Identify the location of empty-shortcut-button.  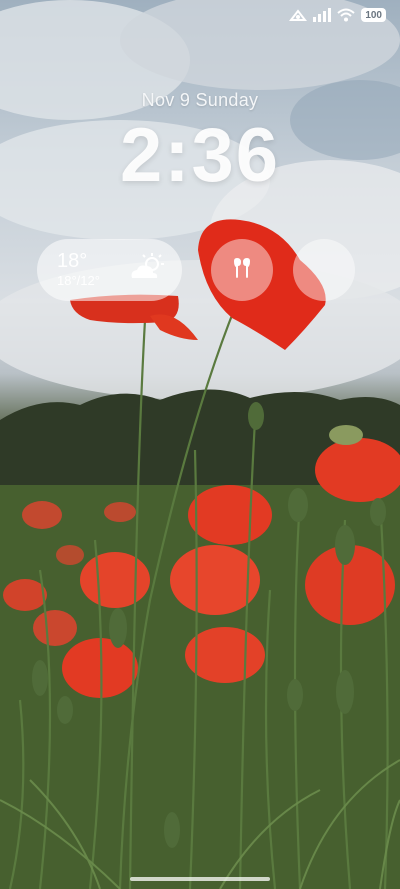
(324, 270).